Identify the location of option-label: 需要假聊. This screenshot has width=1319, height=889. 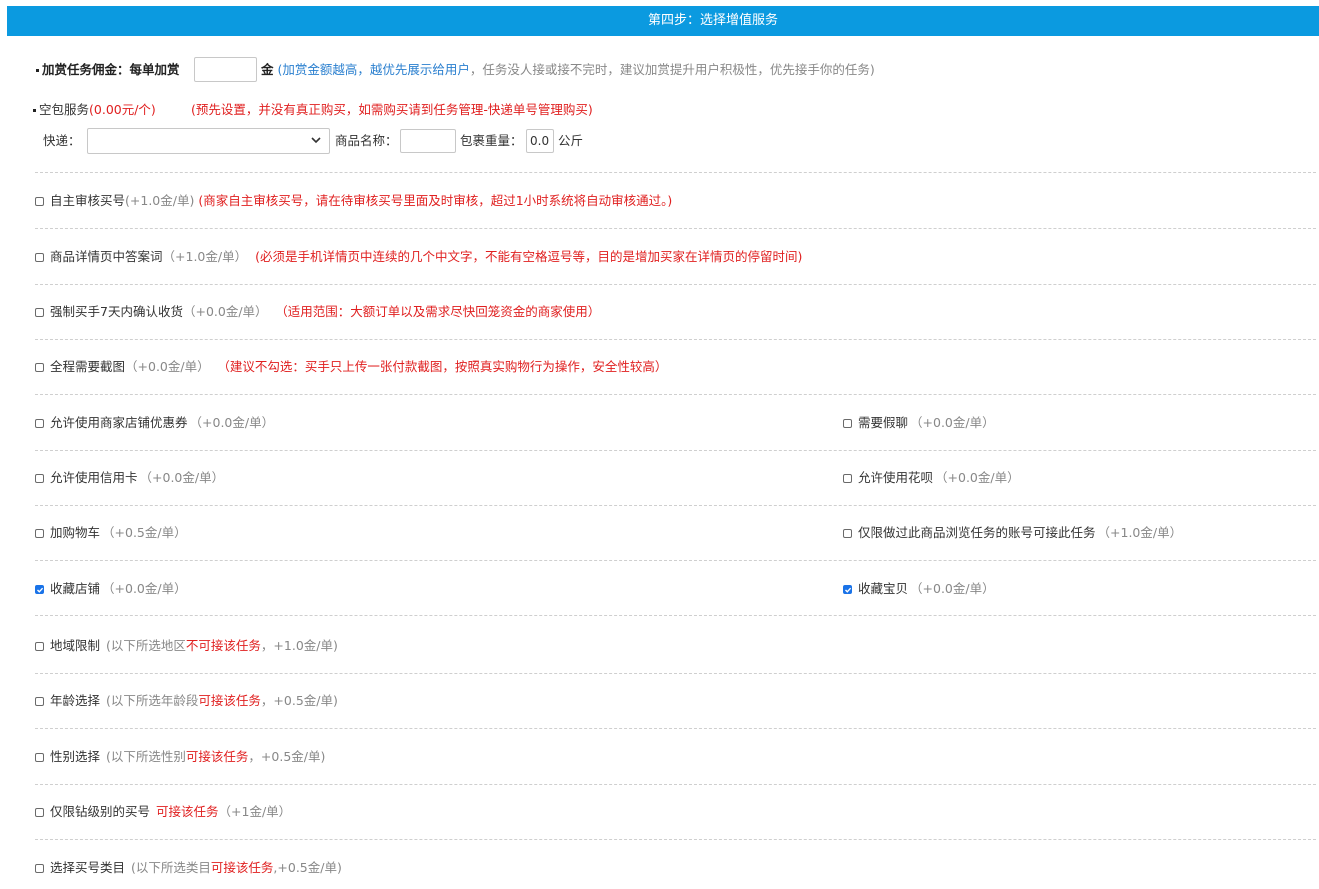
(883, 422).